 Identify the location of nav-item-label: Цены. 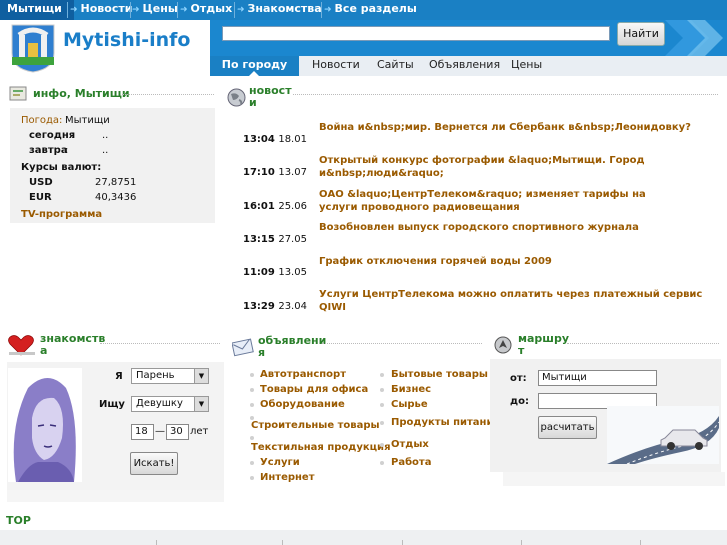
(160, 8).